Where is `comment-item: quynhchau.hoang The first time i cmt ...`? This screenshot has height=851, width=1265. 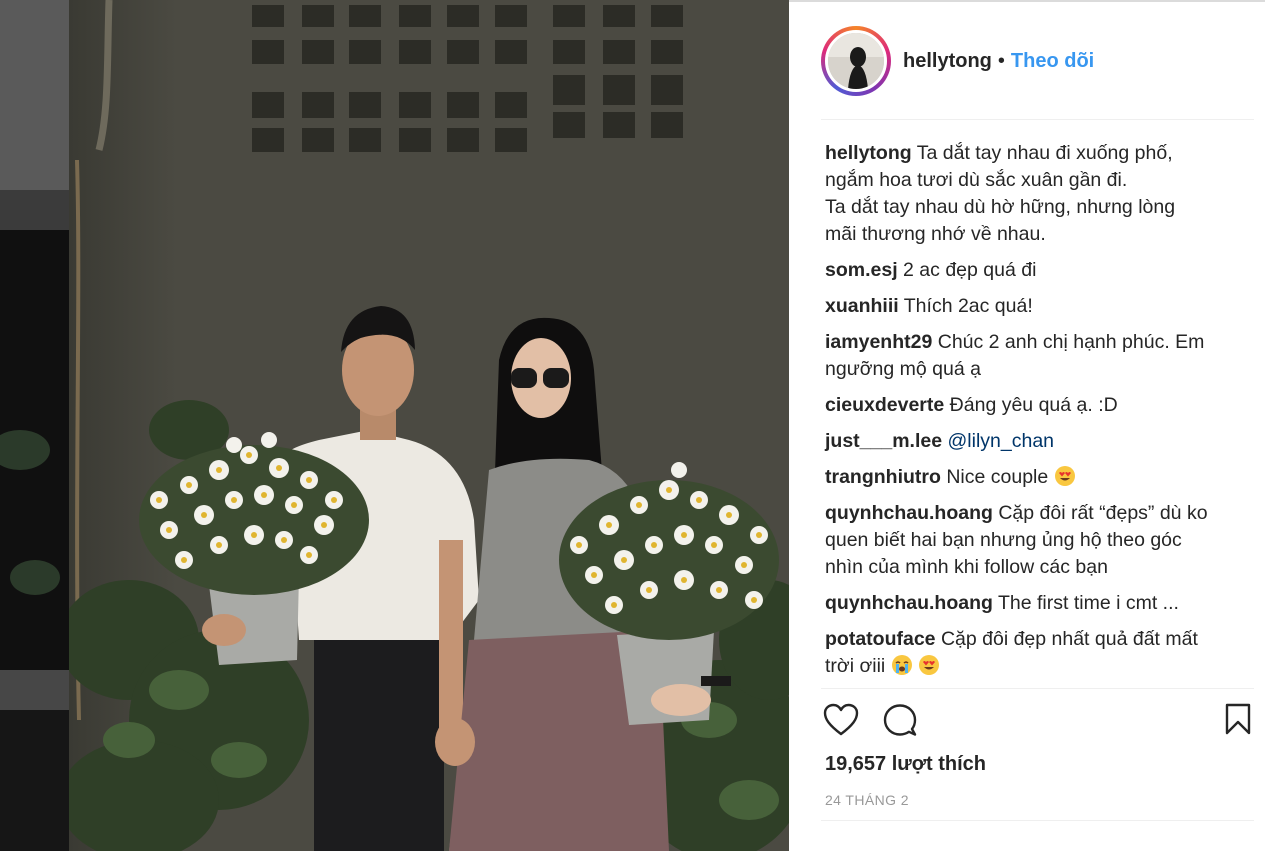
comment-item: quynhchau.hoang The first time i cmt ... is located at coordinates (1025, 603).